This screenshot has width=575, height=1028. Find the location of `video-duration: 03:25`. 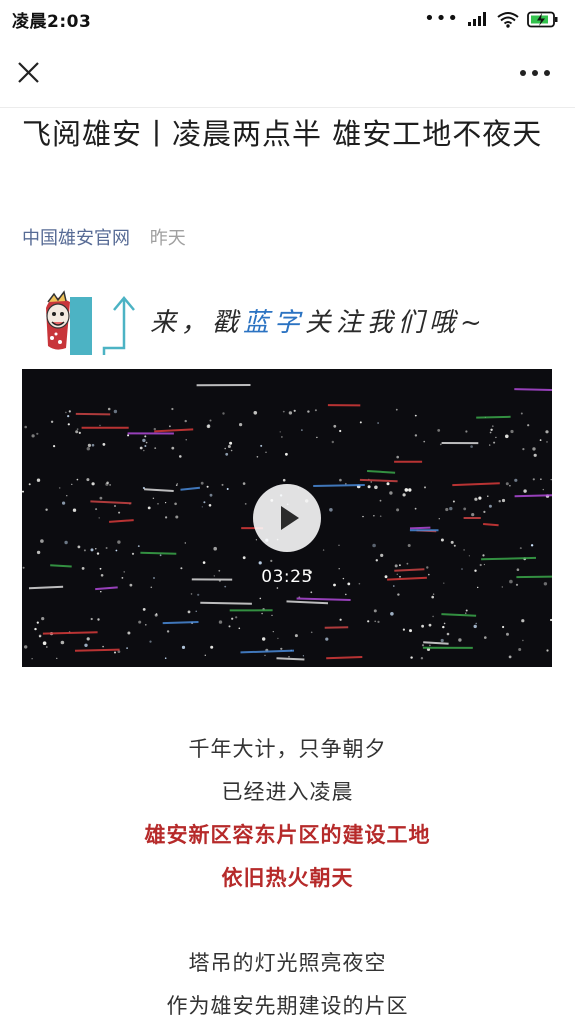

video-duration: 03:25 is located at coordinates (287, 577).